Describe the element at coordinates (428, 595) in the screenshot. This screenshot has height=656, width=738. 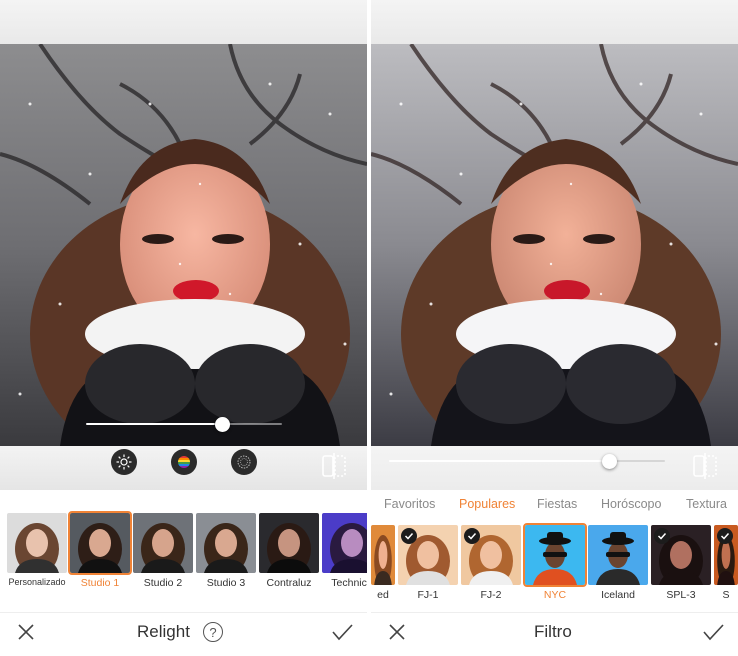
I see `filter-label: FJ-1` at that location.